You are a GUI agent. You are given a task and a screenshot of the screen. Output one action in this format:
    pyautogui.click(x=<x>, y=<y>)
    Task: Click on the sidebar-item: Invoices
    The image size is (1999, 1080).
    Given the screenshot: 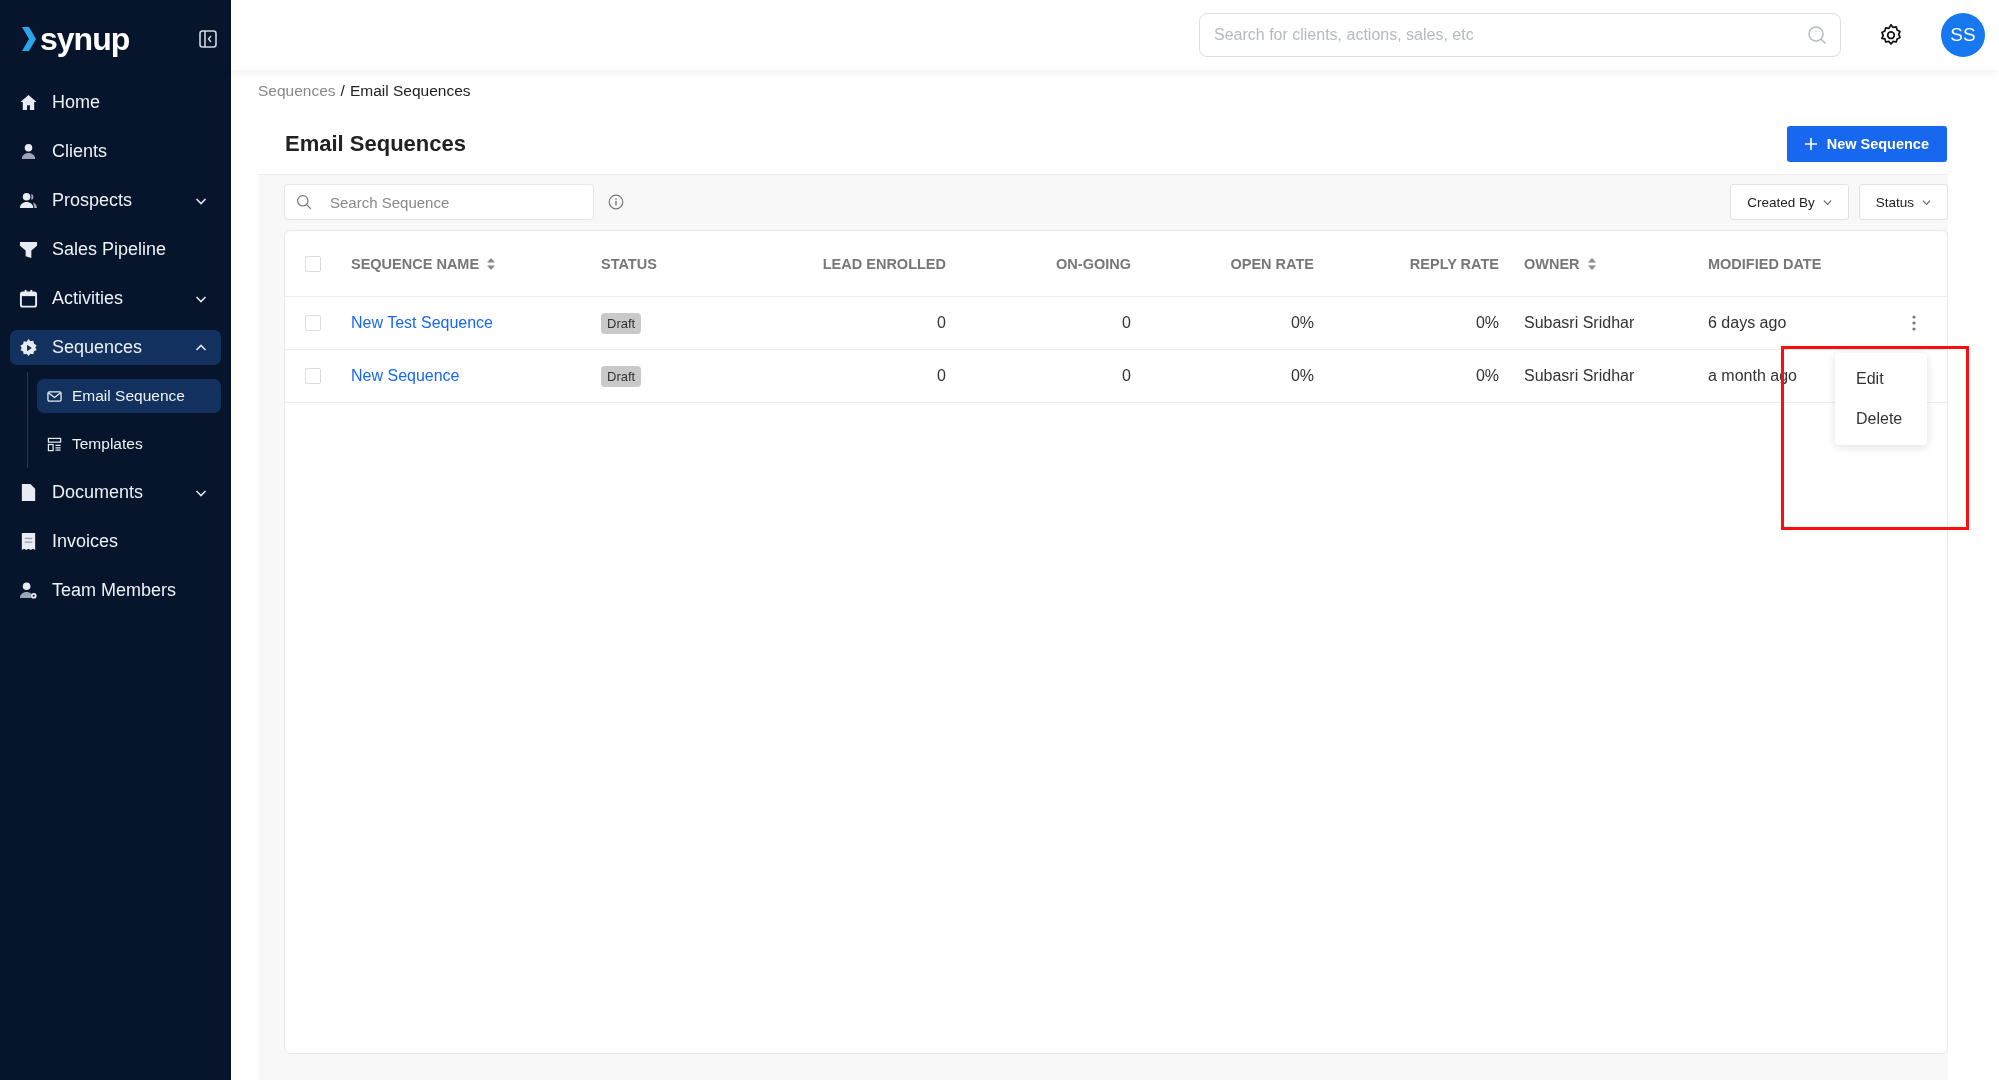 What is the action you would take?
    pyautogui.click(x=115, y=541)
    